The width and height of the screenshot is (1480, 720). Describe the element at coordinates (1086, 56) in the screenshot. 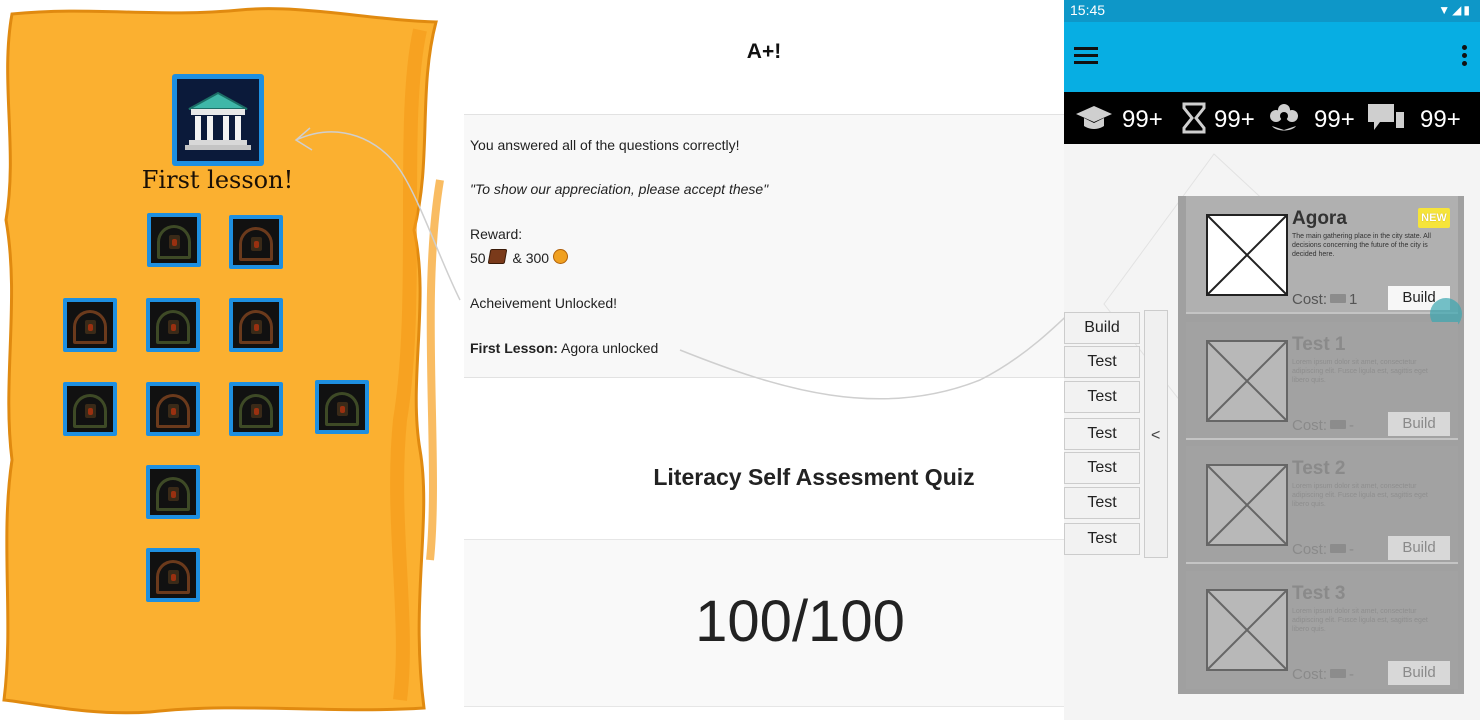

I see `menu-icon` at that location.